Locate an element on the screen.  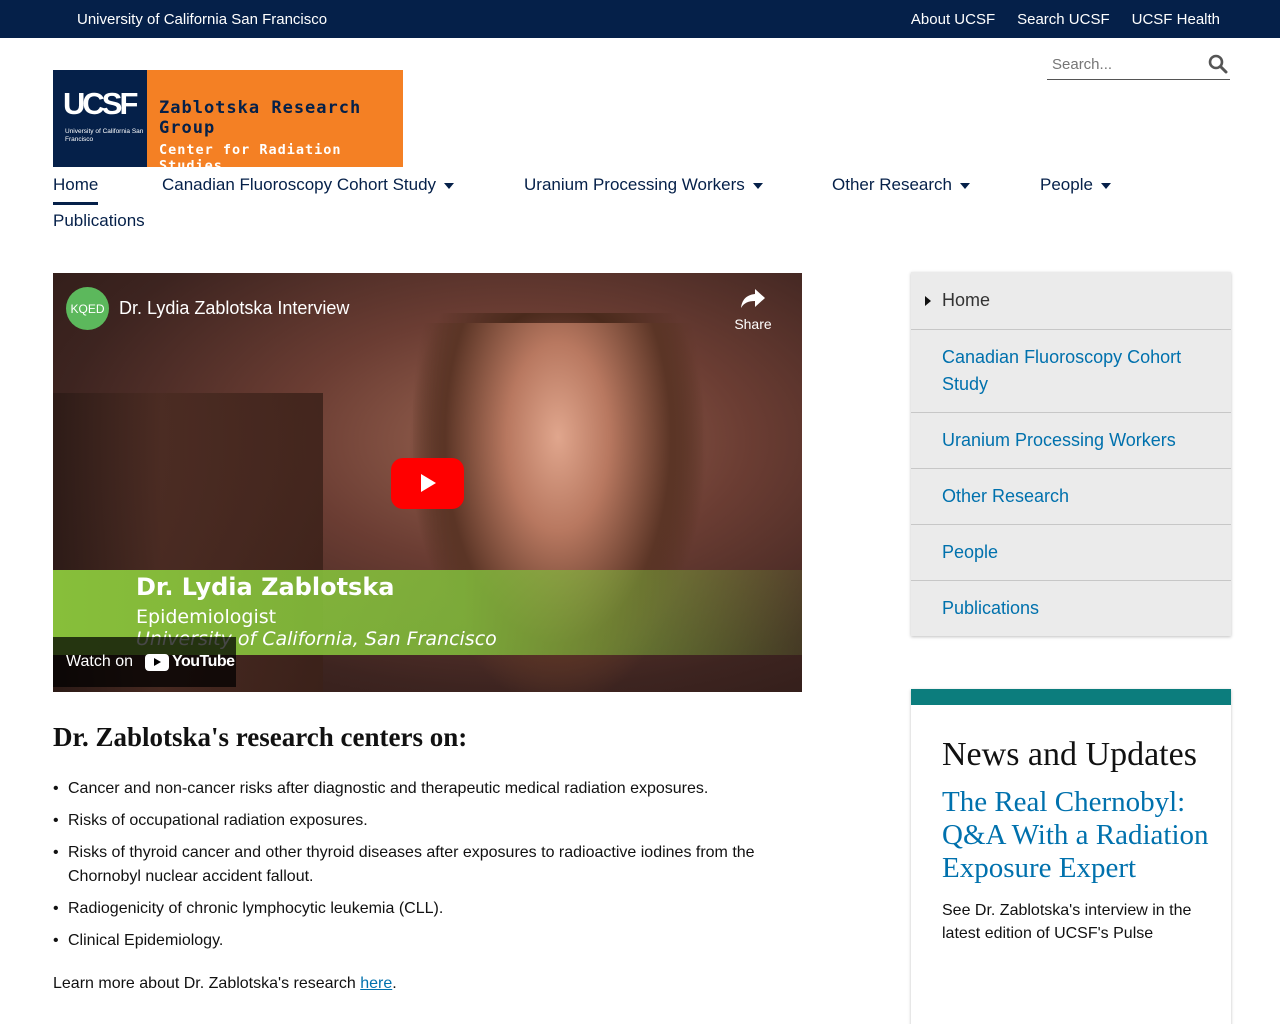
learn-more-link: here is located at coordinates (376, 983).